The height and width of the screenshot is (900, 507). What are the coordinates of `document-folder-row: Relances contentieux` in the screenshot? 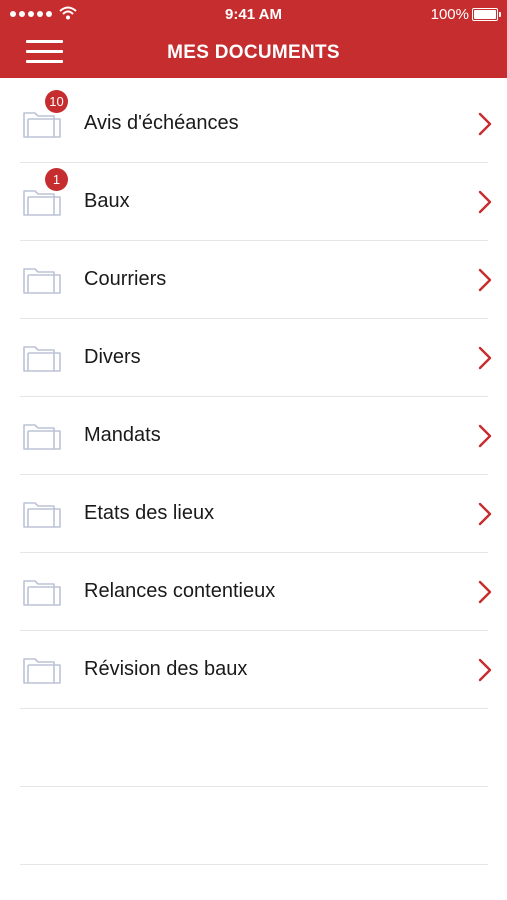 It's located at (256, 592).